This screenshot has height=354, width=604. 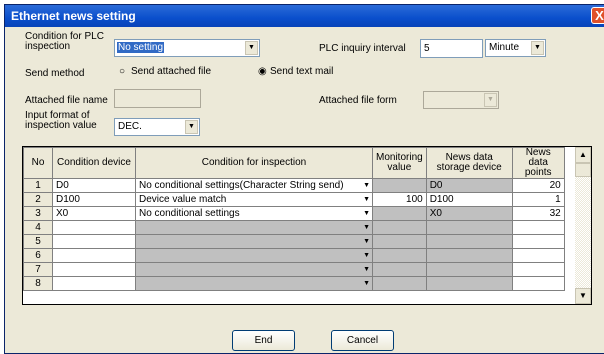 What do you see at coordinates (141, 47) in the screenshot?
I see `condition-plc-value: No setting` at bounding box center [141, 47].